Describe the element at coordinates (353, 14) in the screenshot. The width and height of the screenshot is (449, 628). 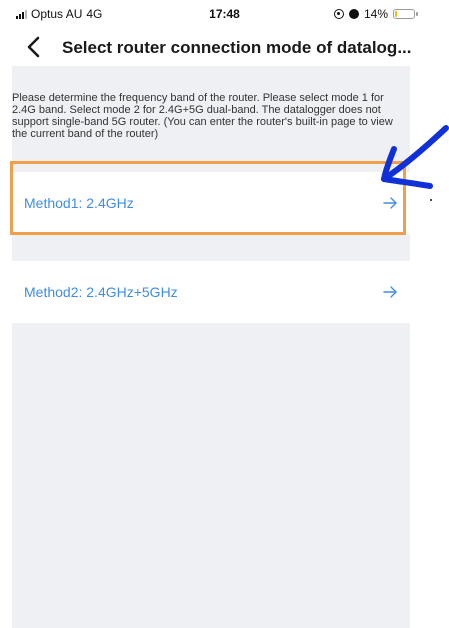
I see `alarm-icon` at that location.